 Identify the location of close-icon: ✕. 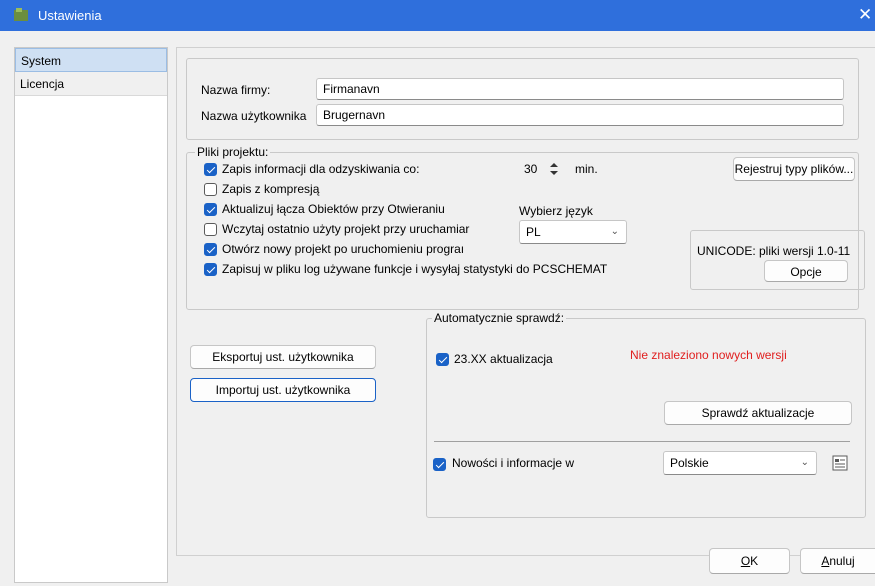
(866, 15).